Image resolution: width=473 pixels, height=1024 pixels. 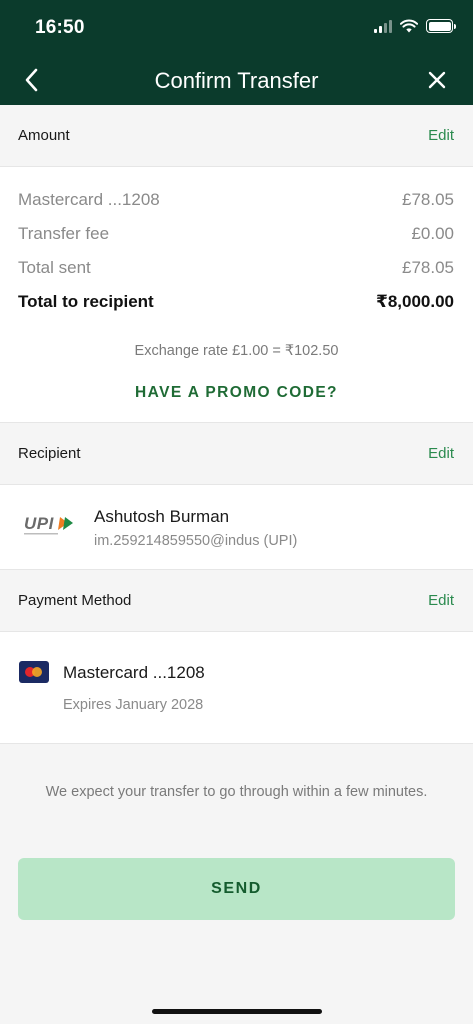 What do you see at coordinates (441, 453) in the screenshot?
I see `recipient-edit-link: Edit` at bounding box center [441, 453].